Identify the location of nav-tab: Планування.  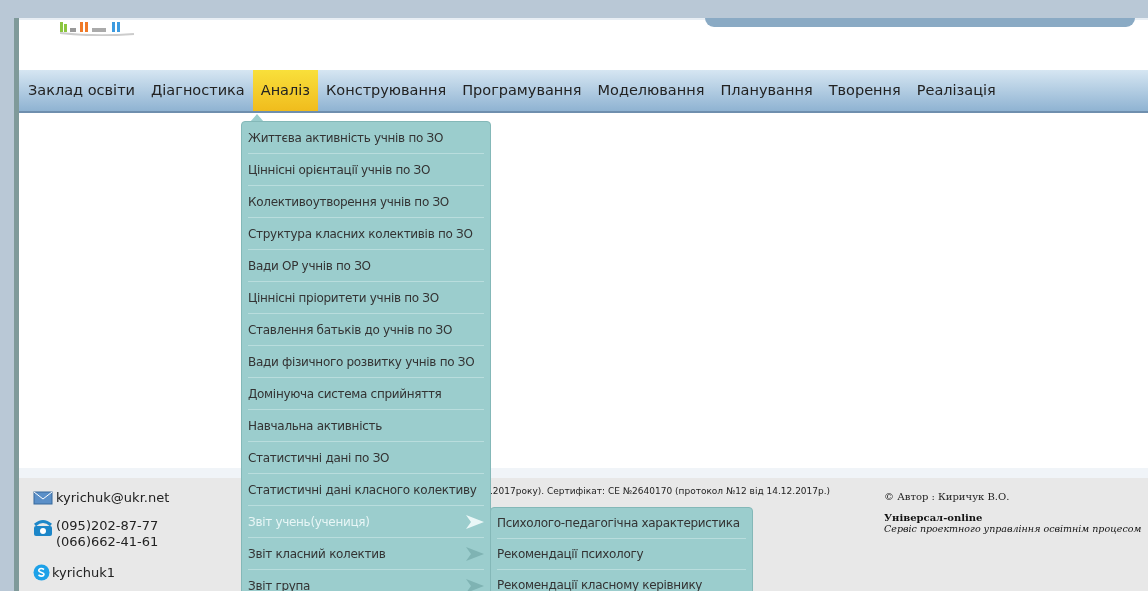
(766, 90).